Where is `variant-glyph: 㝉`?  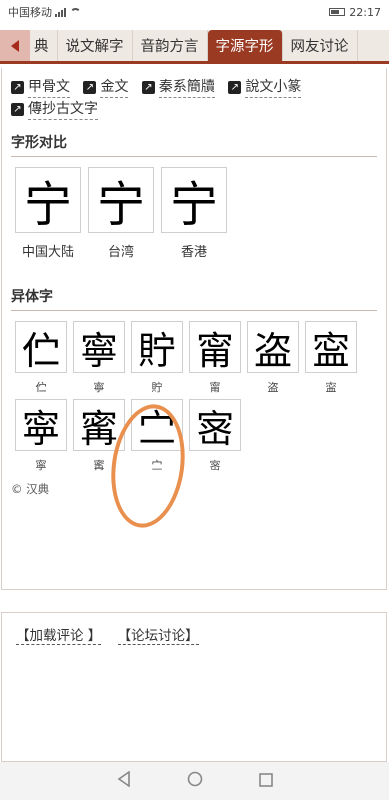
variant-glyph: 㝉 is located at coordinates (157, 425).